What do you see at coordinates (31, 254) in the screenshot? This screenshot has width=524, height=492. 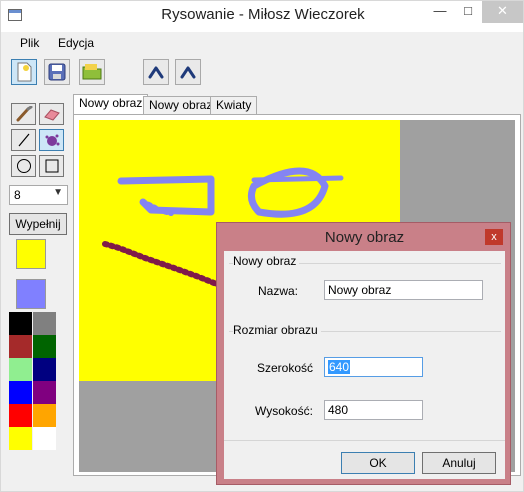 I see `primary-color-swatch` at bounding box center [31, 254].